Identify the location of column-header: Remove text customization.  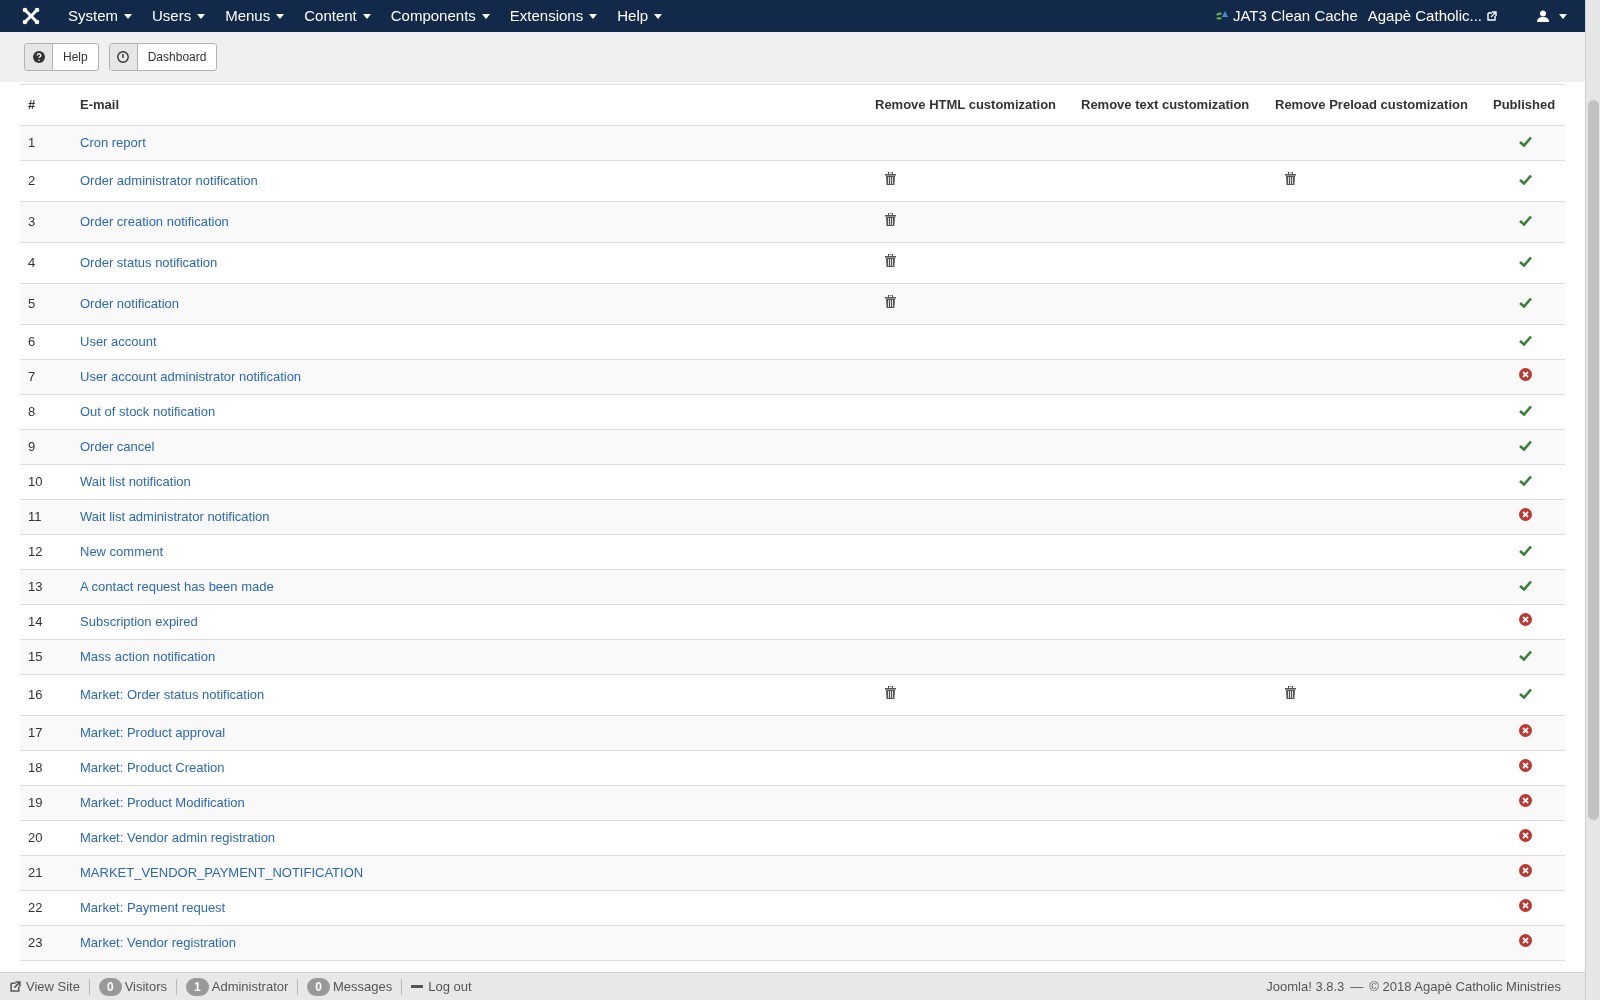
(1170, 105).